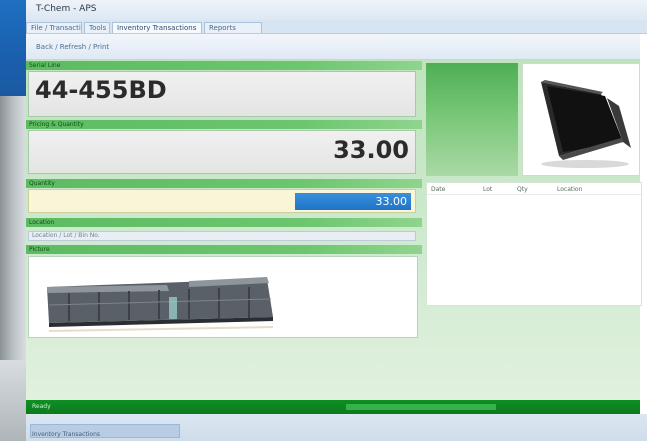 This screenshot has width=647, height=441. I want to click on toolbar: Back / Refresh / Print, so click(333, 47).